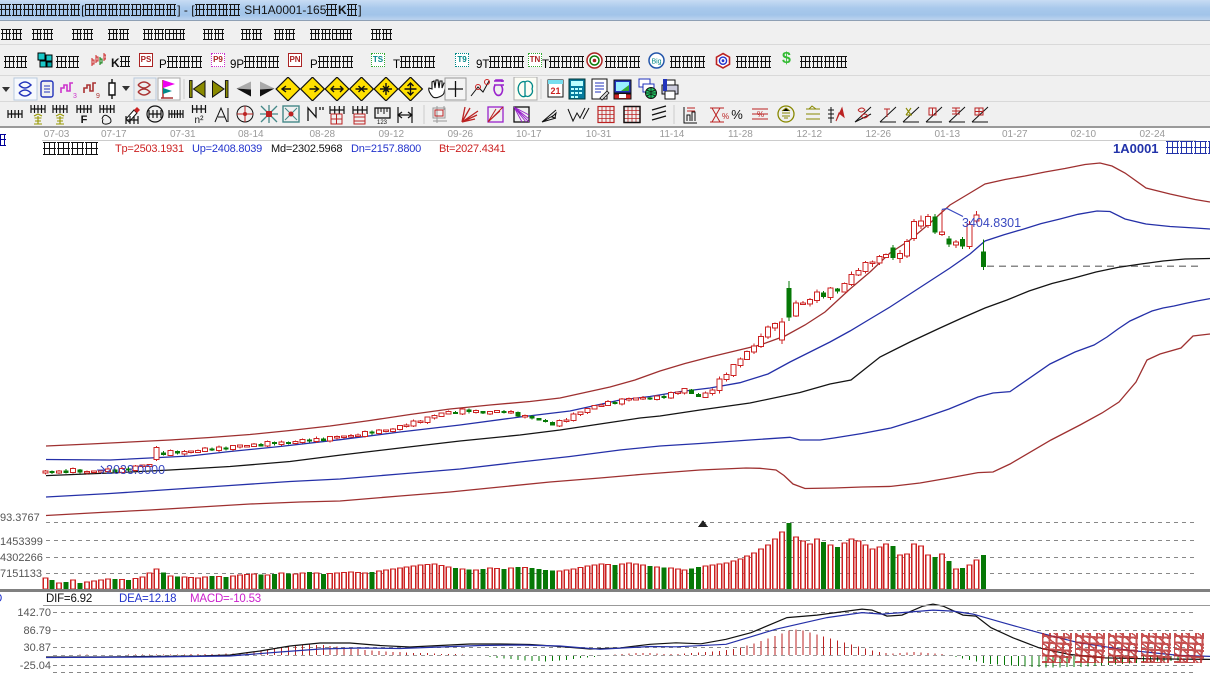 The image size is (1210, 674). I want to click on svg-text: 3, so click(75, 96).